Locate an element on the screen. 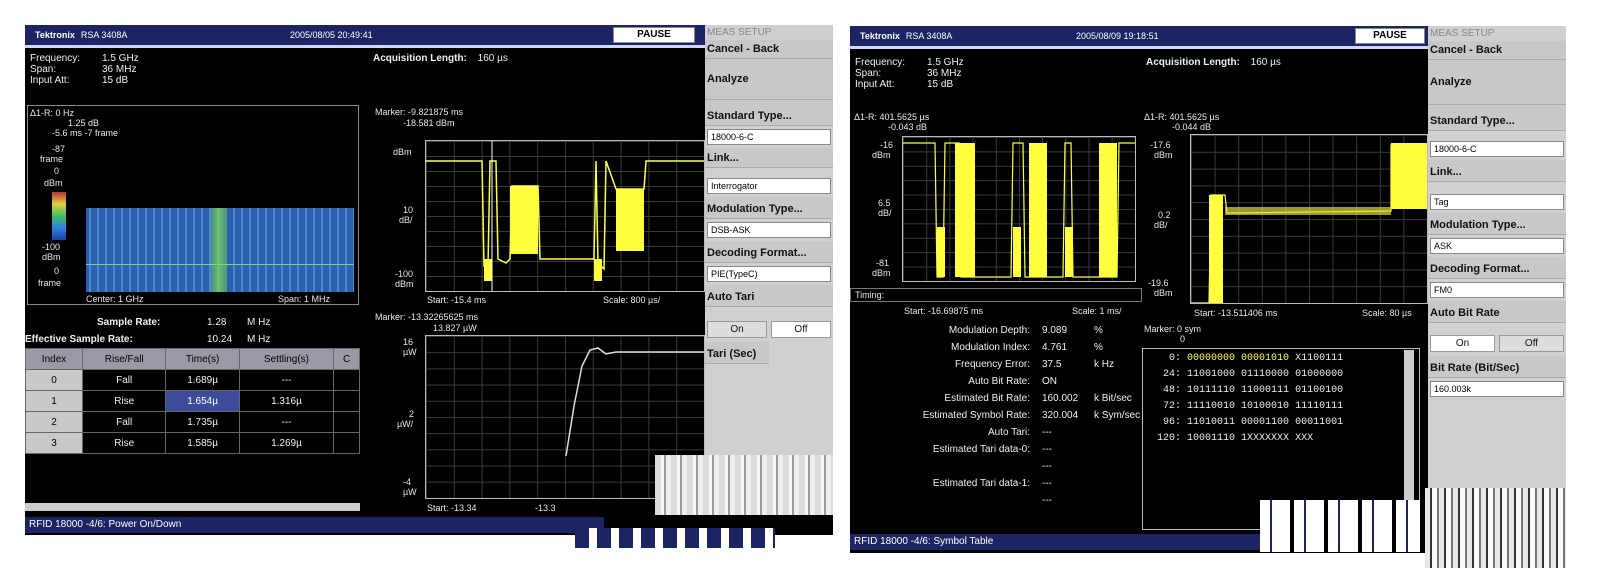  meas-value: 320.004 is located at coordinates (1060, 415).